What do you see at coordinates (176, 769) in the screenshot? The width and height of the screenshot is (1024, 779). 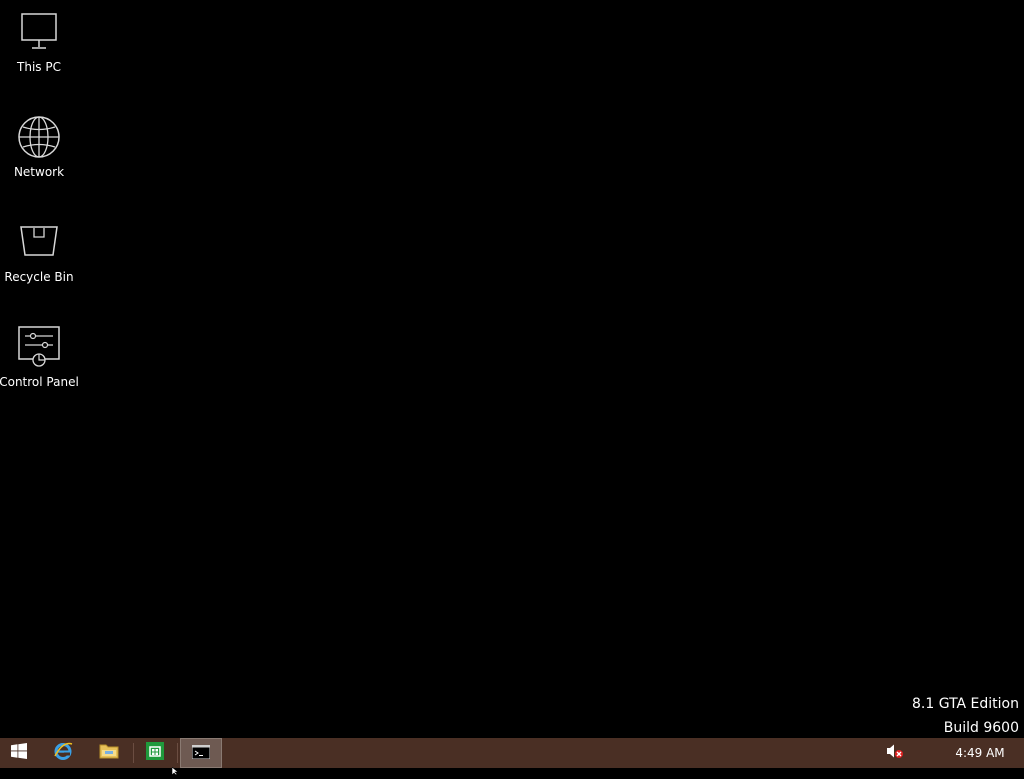 I see `mouse-pointer-icon` at bounding box center [176, 769].